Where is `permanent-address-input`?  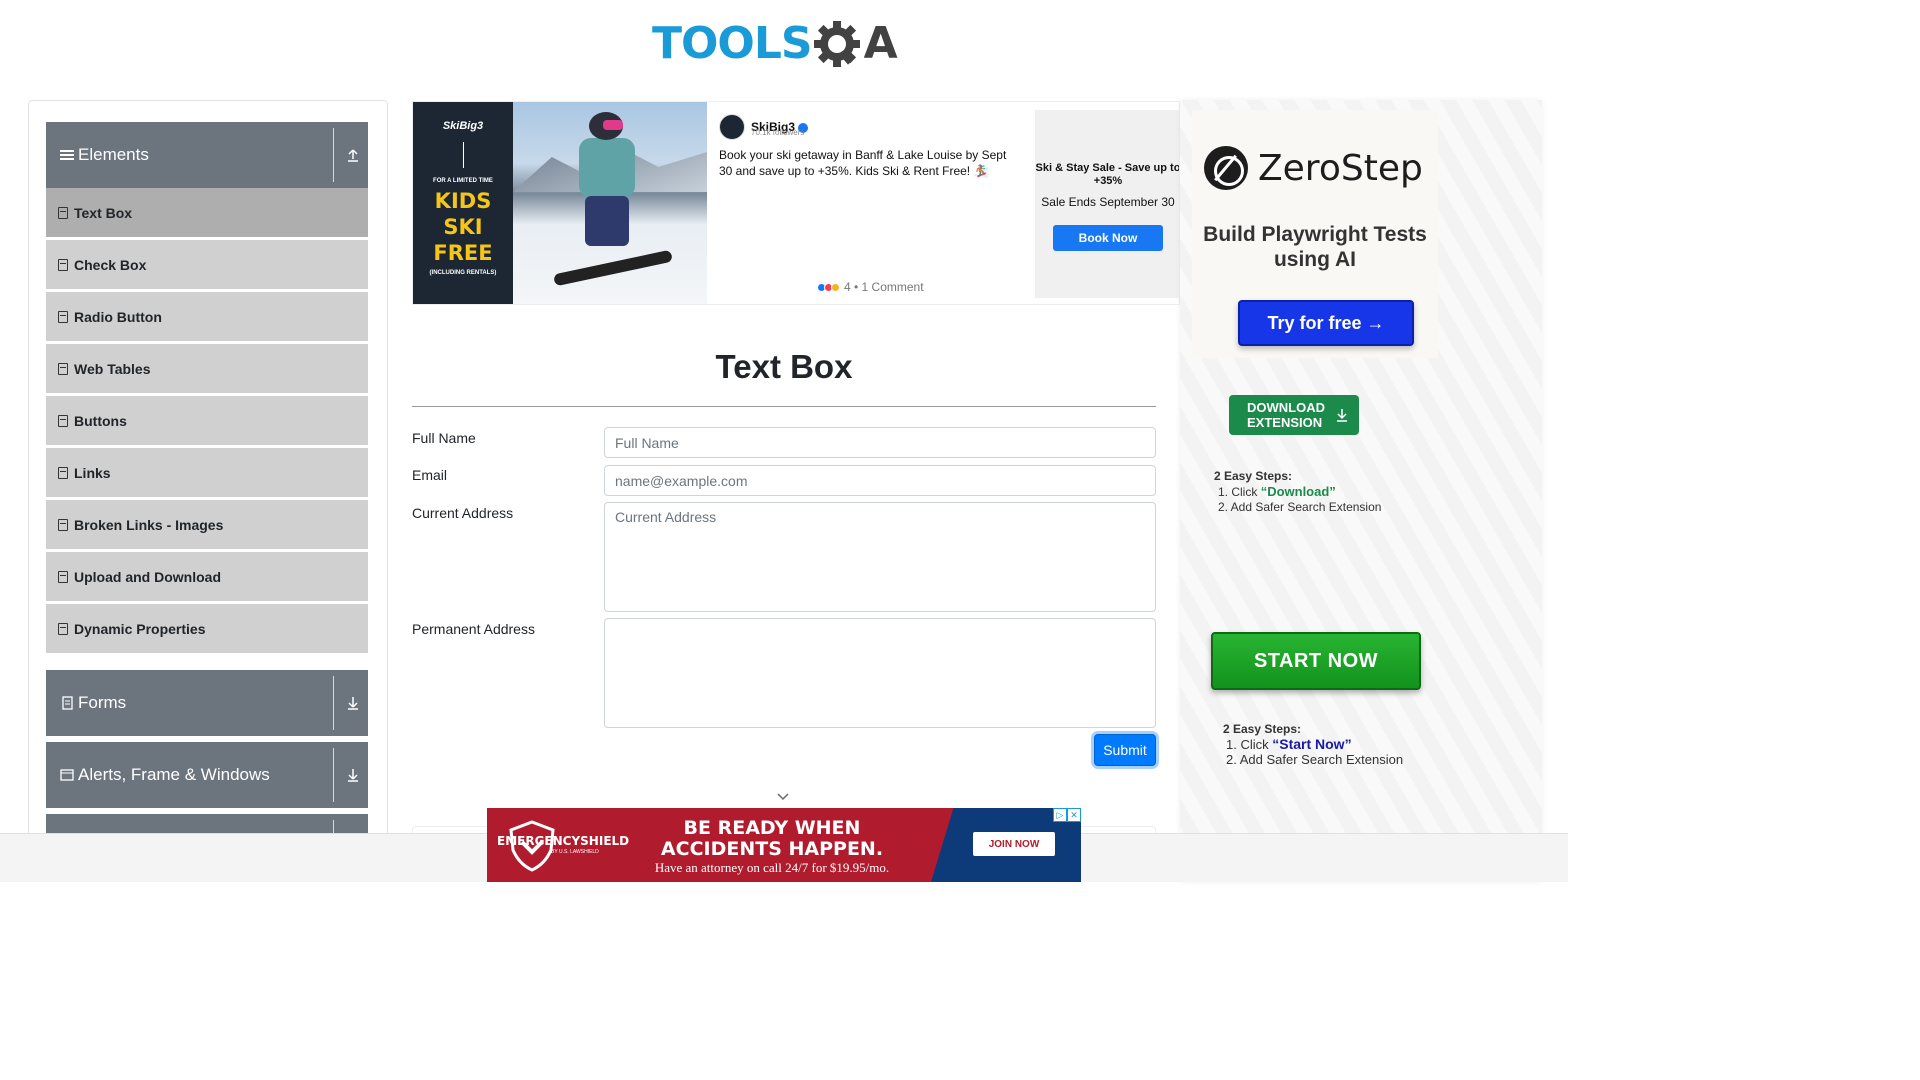 permanent-address-input is located at coordinates (880, 673).